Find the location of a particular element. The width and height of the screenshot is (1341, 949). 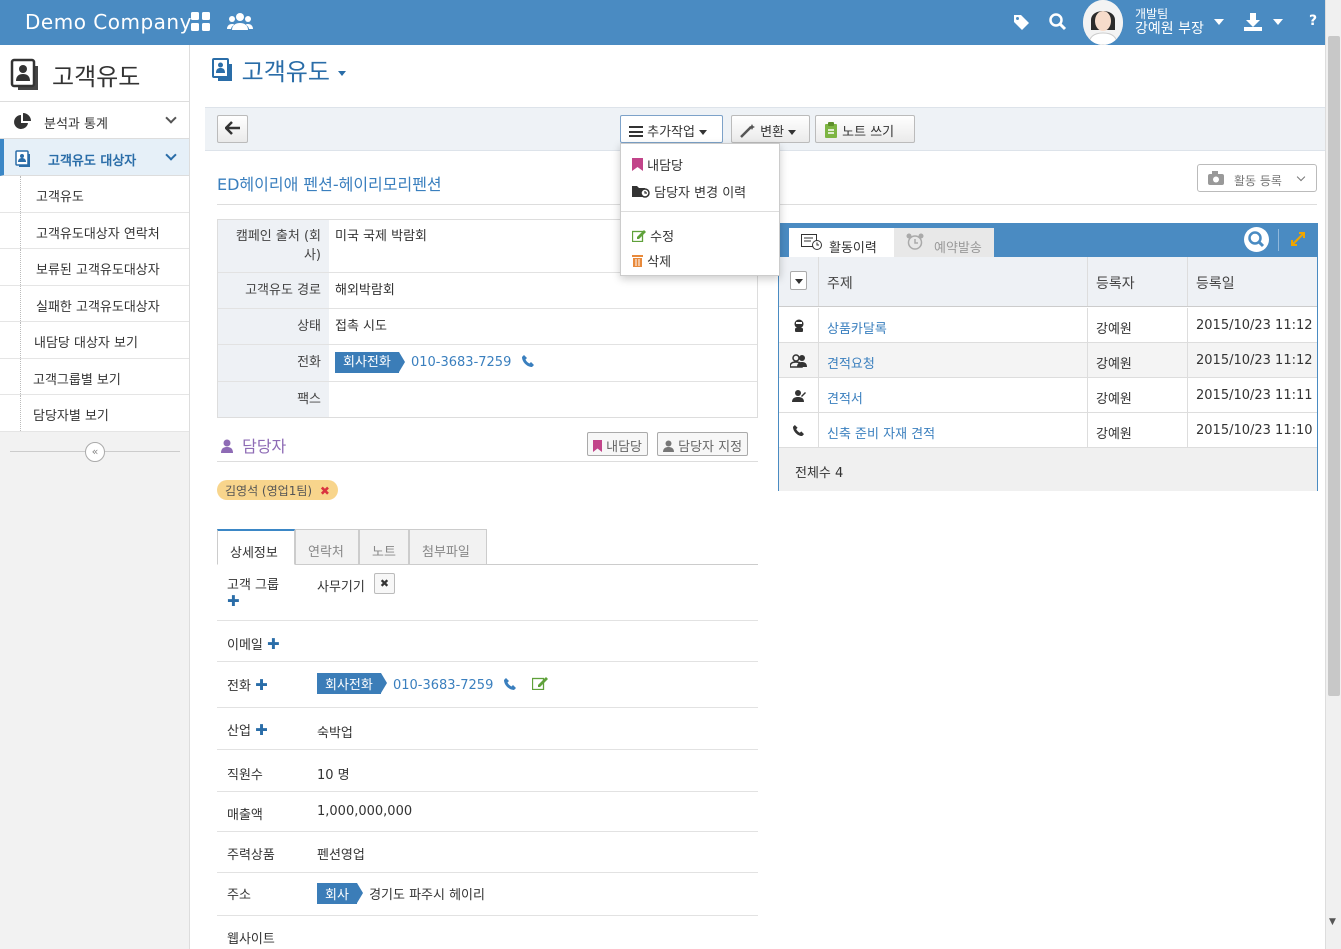

tab-details: 상세정보 is located at coordinates (256, 547).